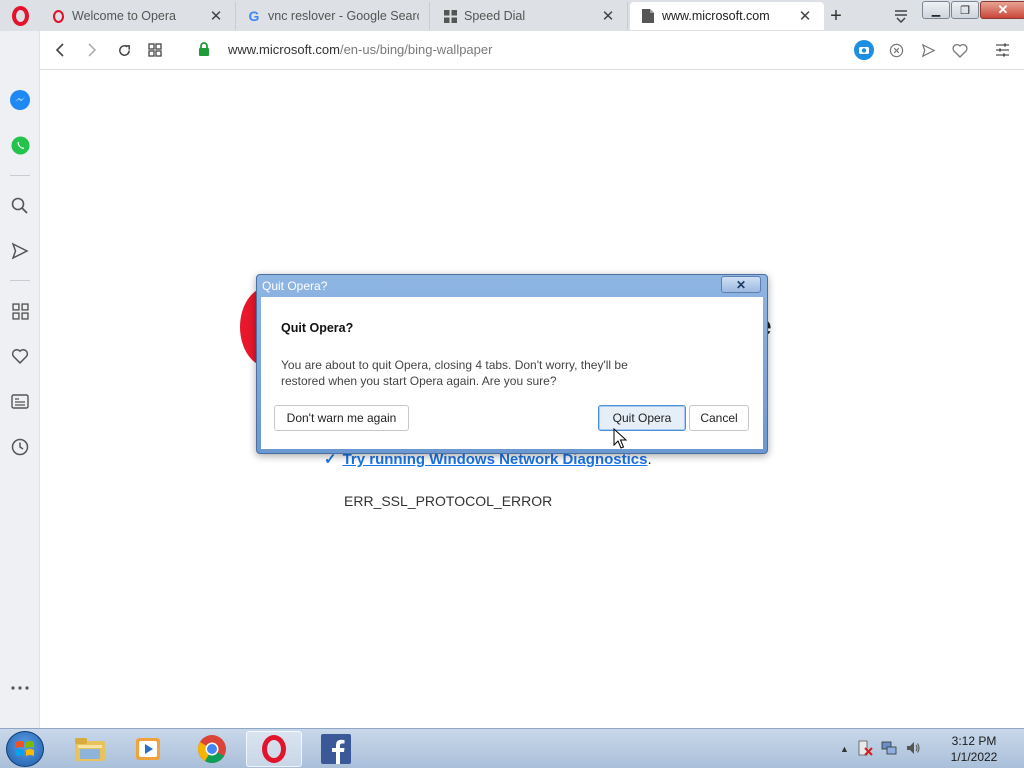  I want to click on news-icon, so click(20, 401).